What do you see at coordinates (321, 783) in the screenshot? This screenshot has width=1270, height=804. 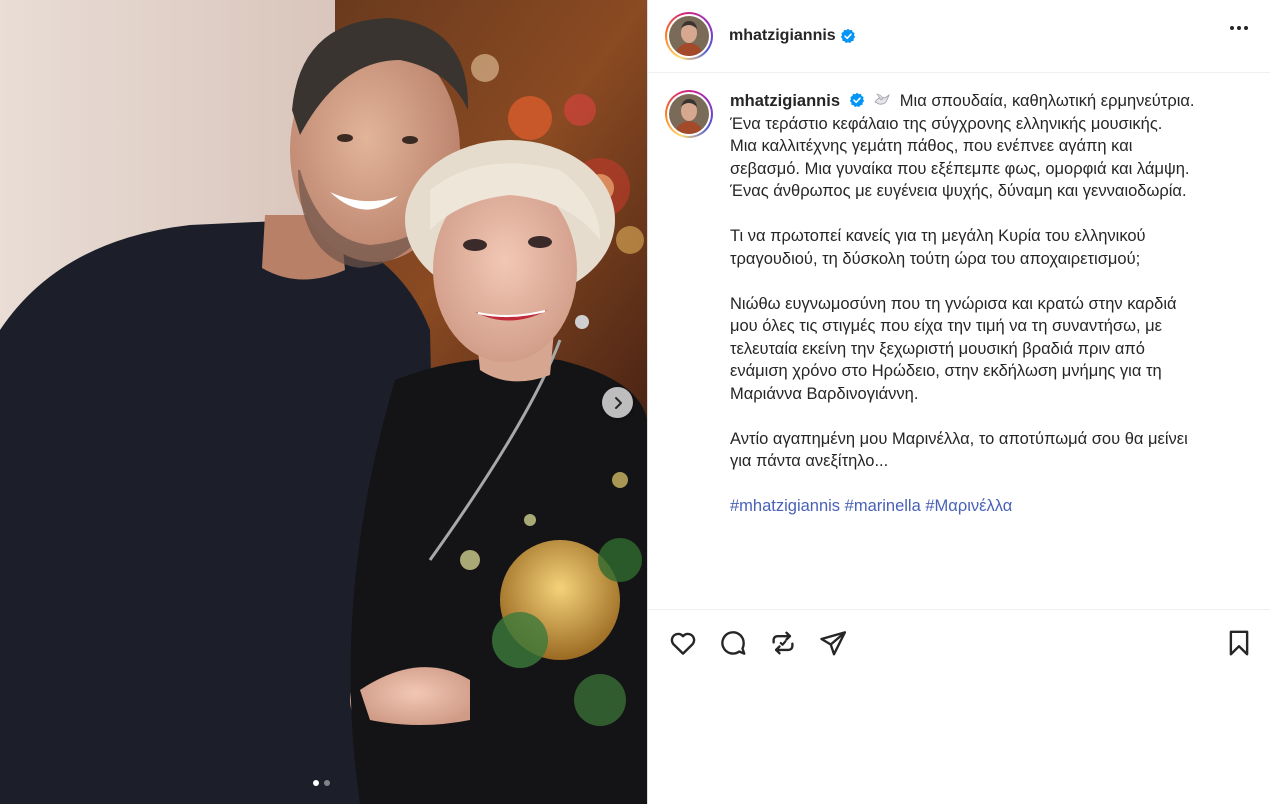 I see `carousel-indicator` at bounding box center [321, 783].